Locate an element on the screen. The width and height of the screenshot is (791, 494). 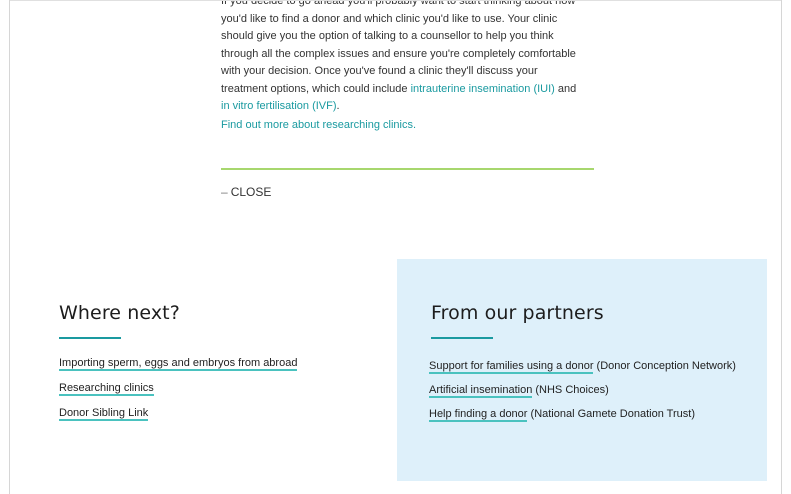
partner-item: Artificial insemination (NHS Choices) is located at coordinates (589, 390).